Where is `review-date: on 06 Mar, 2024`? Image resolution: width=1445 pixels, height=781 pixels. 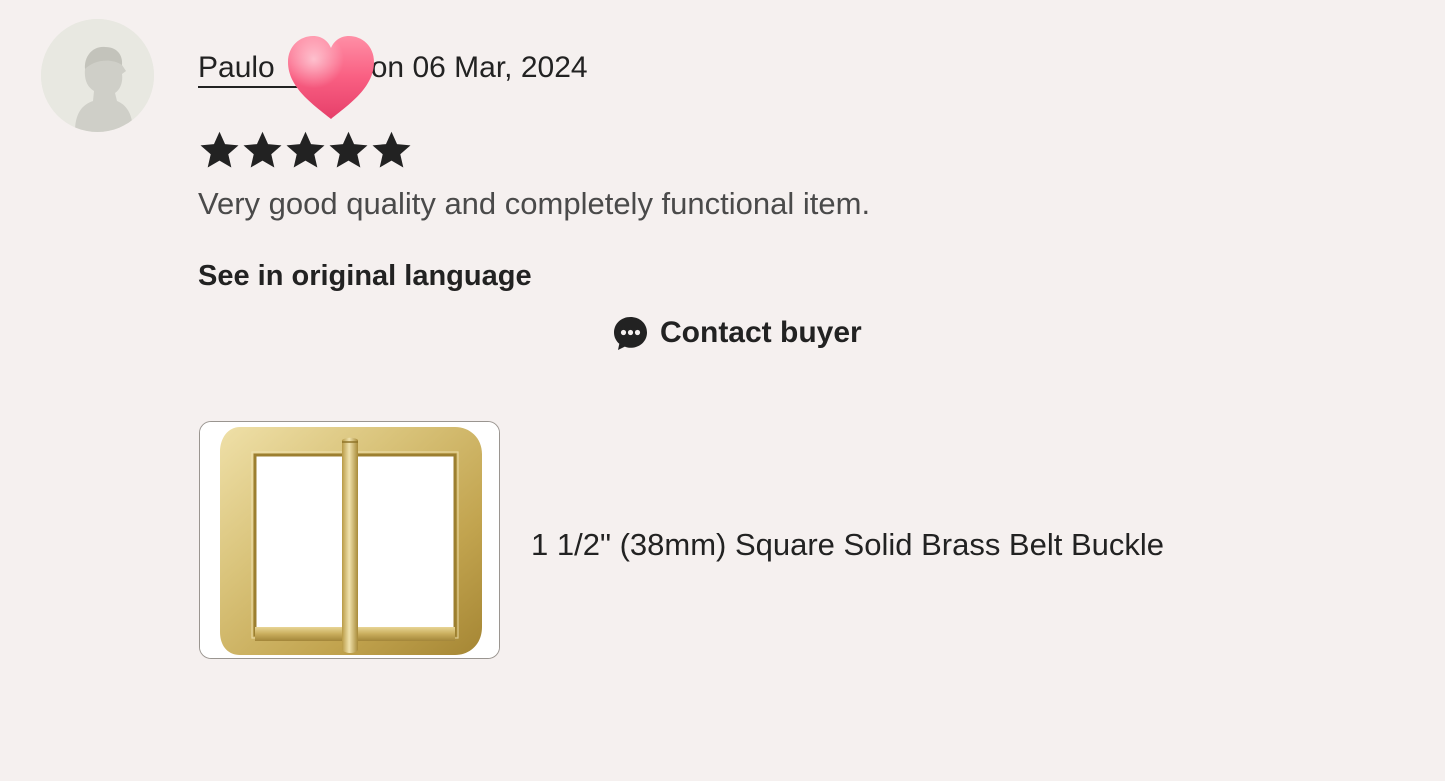 review-date: on 06 Mar, 2024 is located at coordinates (479, 67).